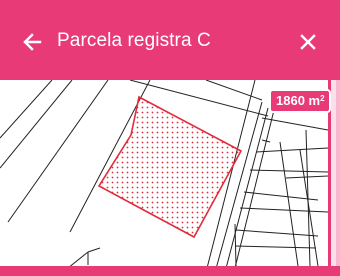 Image resolution: width=340 pixels, height=276 pixels. I want to click on parcel-area-value: 1860 m, so click(298, 100).